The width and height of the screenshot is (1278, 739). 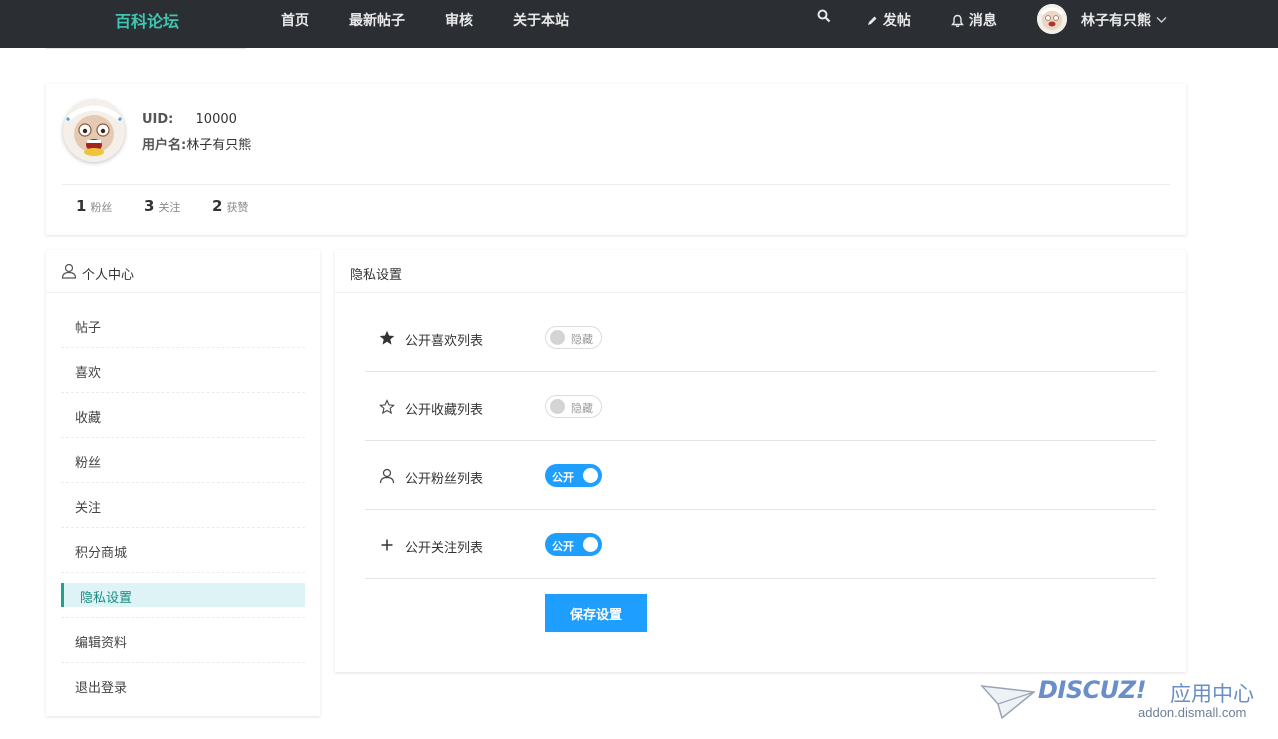 What do you see at coordinates (88, 373) in the screenshot?
I see `sidebar-item-label: 喜欢` at bounding box center [88, 373].